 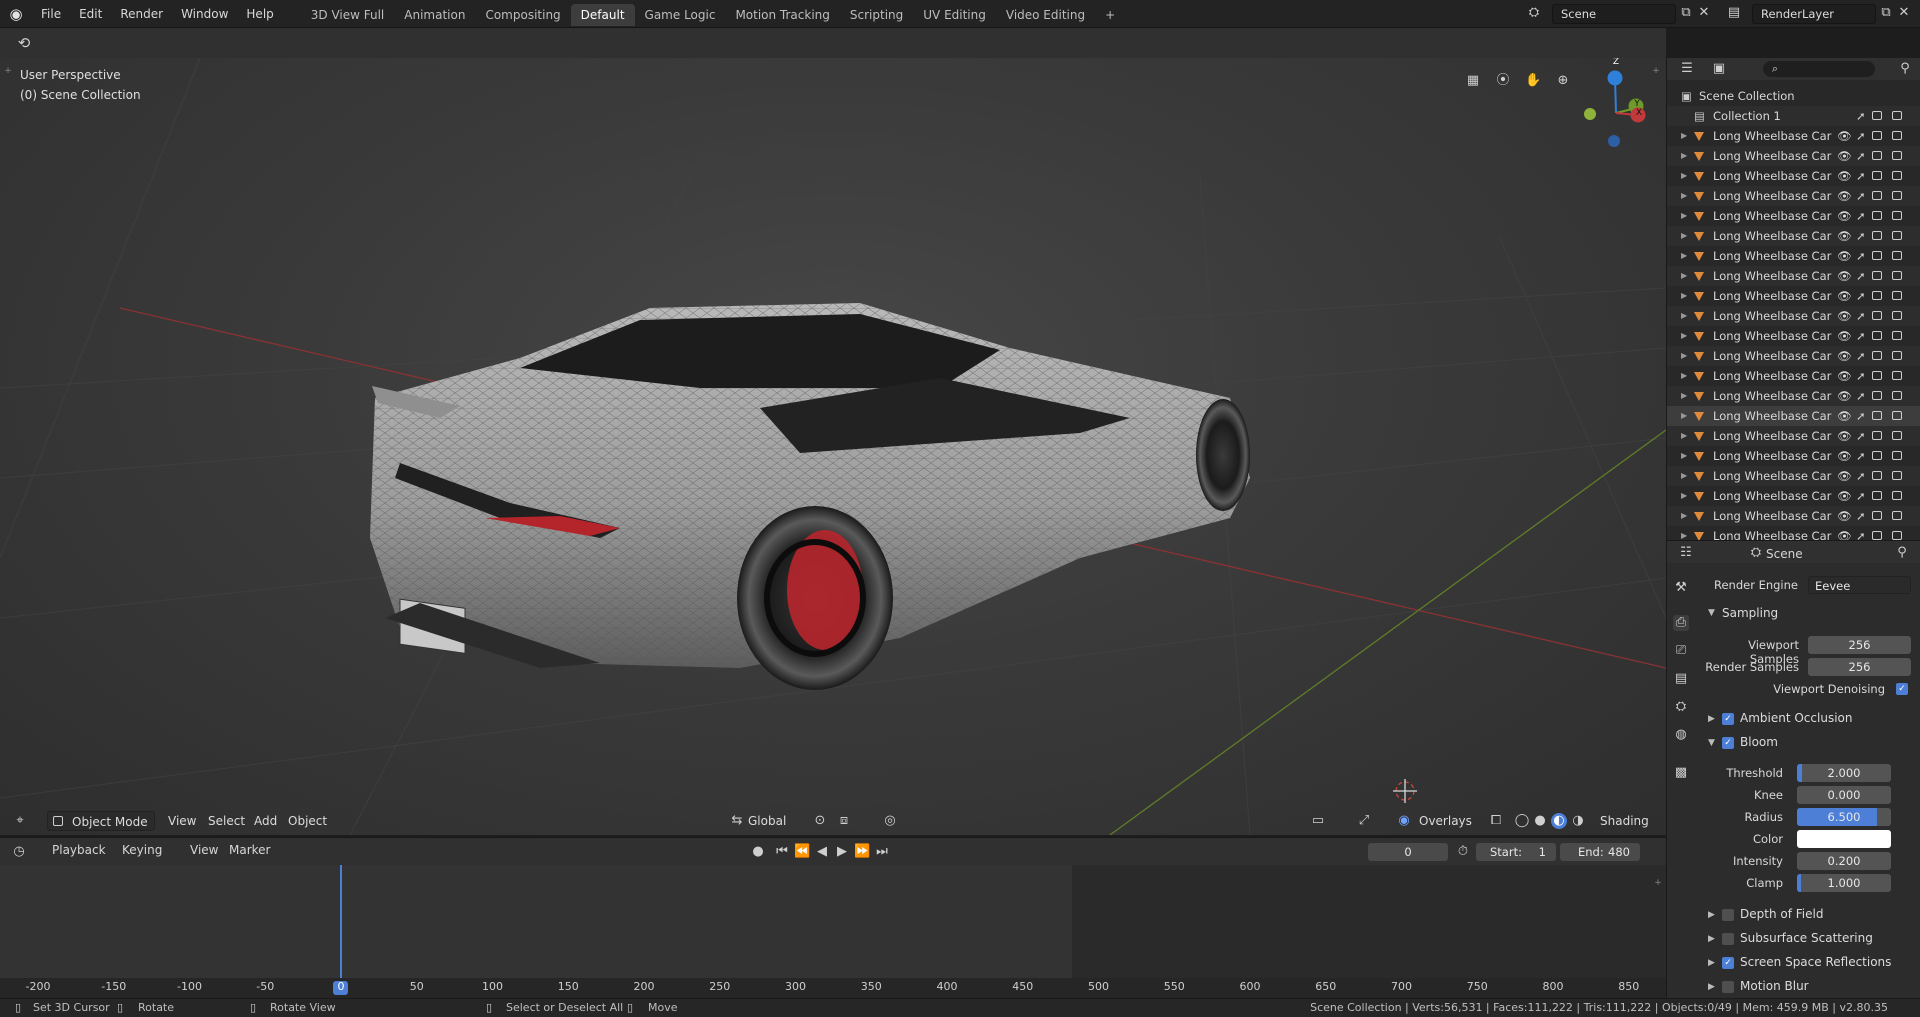 What do you see at coordinates (1859, 645) in the screenshot?
I see `viewport-samples-field: 256` at bounding box center [1859, 645].